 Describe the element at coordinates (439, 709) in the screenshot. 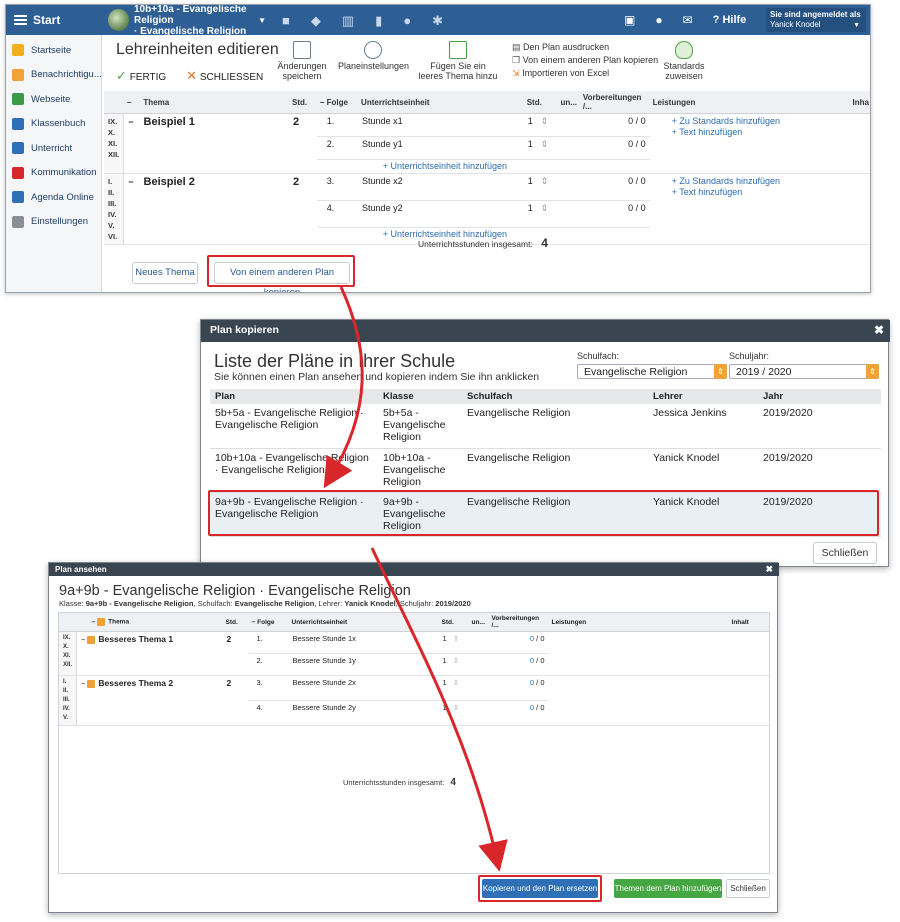

I see `arrow-to-copy-button` at that location.